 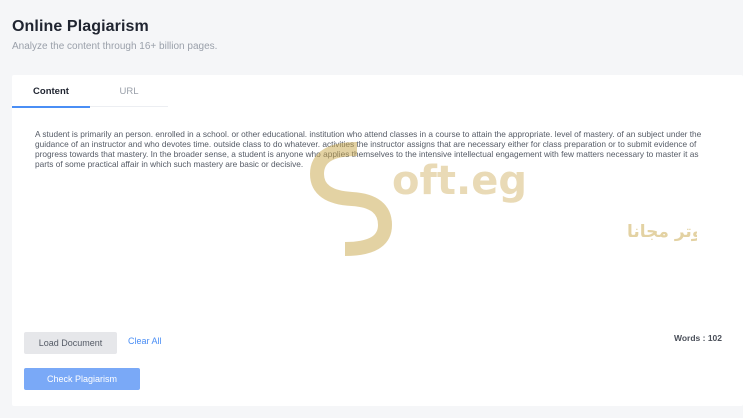 I want to click on word-count: Words : 102, so click(x=698, y=338).